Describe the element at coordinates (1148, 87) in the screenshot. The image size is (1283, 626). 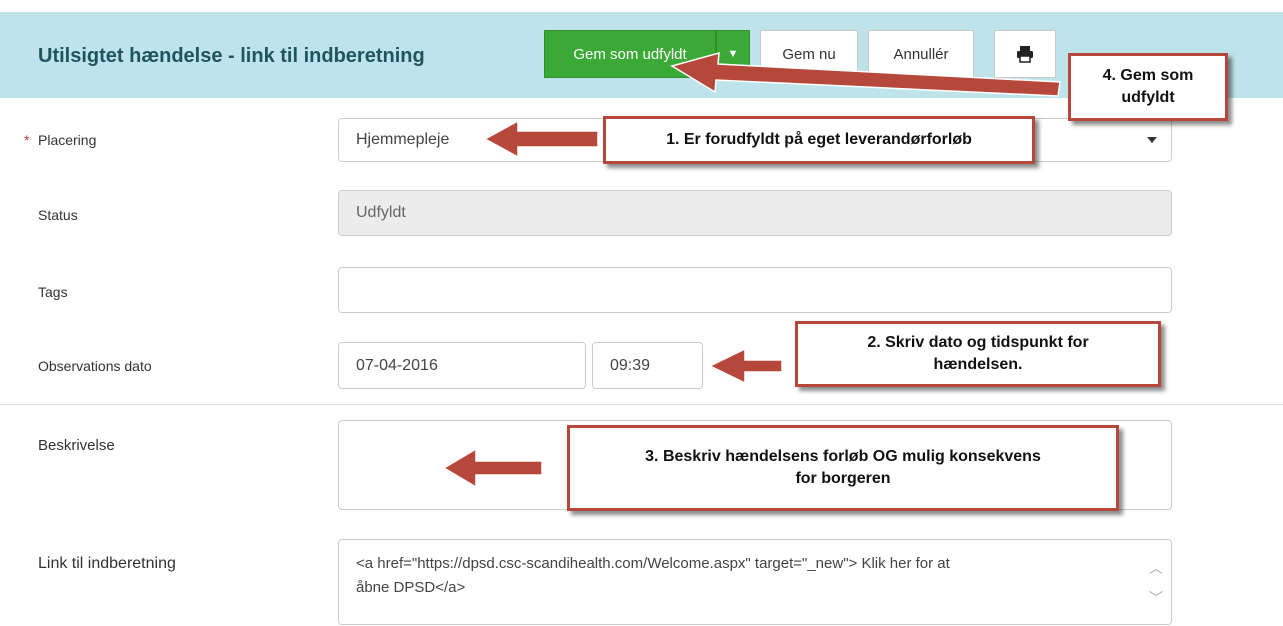
I see `callout-4: 4. Gem som udfyldt` at that location.